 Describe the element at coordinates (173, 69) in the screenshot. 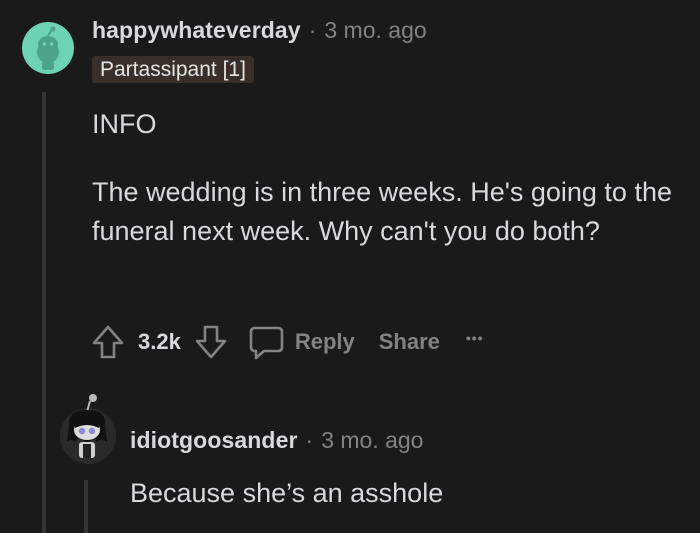

I see `user-flair: Partassipant [1]` at that location.